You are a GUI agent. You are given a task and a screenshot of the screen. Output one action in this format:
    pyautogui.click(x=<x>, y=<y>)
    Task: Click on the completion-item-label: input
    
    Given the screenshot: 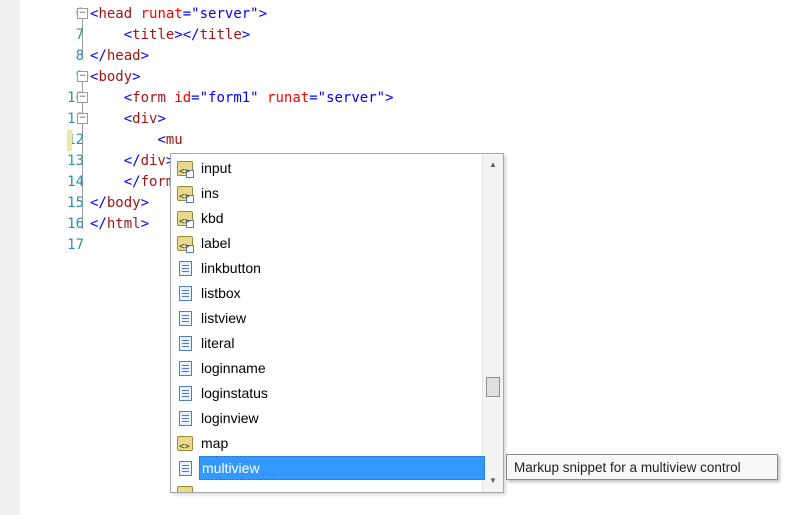 What is the action you would take?
    pyautogui.click(x=216, y=168)
    